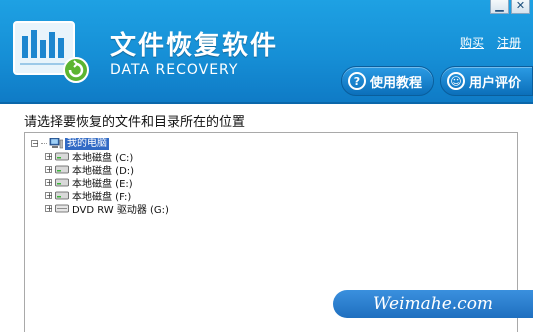 Image resolution: width=533 pixels, height=332 pixels. Describe the element at coordinates (194, 46) in the screenshot. I see `app-title: 文件恢复软件` at that location.